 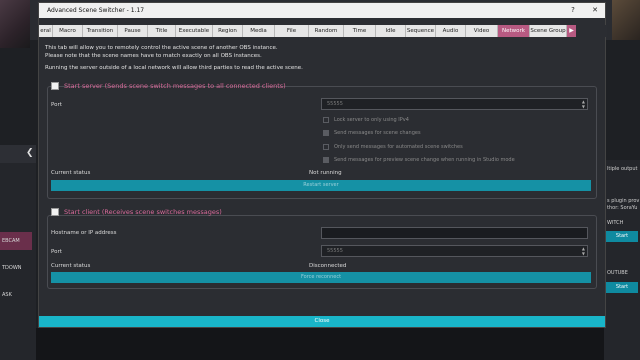 I want to click on tab-random: Random, so click(x=326, y=31).